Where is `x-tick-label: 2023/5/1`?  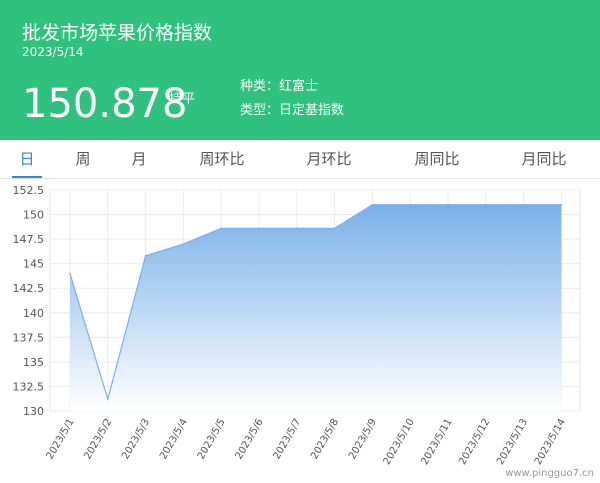
x-tick-label: 2023/5/1 is located at coordinates (61, 439).